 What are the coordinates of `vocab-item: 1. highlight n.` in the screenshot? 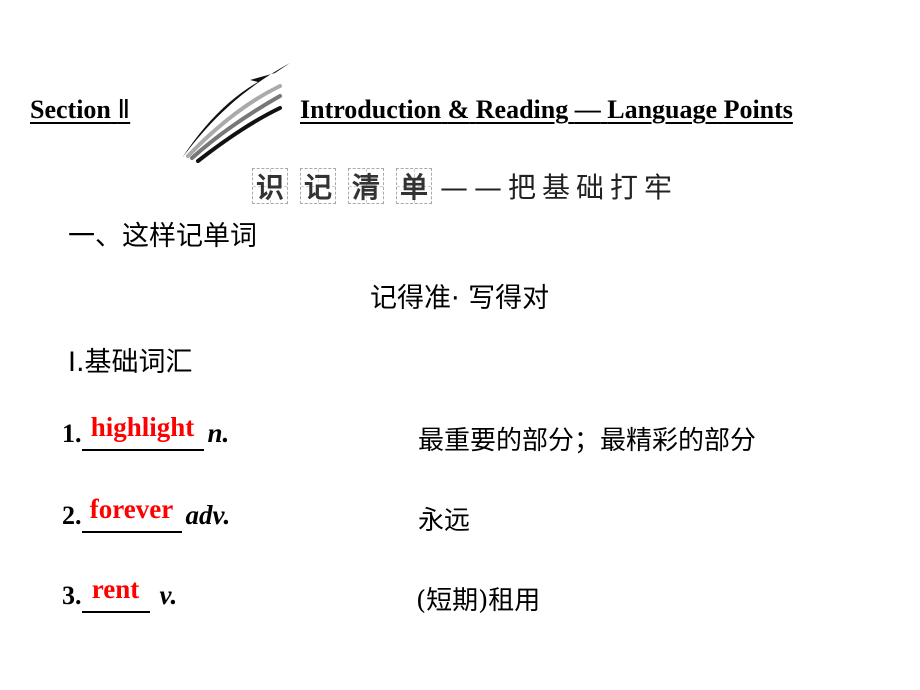 It's located at (146, 431).